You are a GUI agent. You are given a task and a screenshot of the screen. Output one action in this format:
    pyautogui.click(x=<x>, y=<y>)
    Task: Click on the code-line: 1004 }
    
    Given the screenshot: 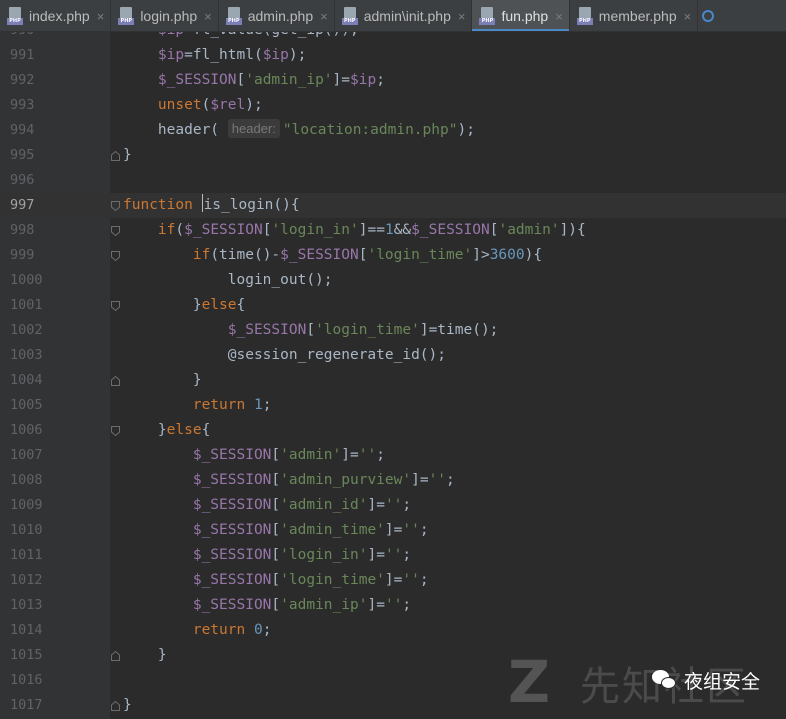 What is the action you would take?
    pyautogui.click(x=393, y=380)
    